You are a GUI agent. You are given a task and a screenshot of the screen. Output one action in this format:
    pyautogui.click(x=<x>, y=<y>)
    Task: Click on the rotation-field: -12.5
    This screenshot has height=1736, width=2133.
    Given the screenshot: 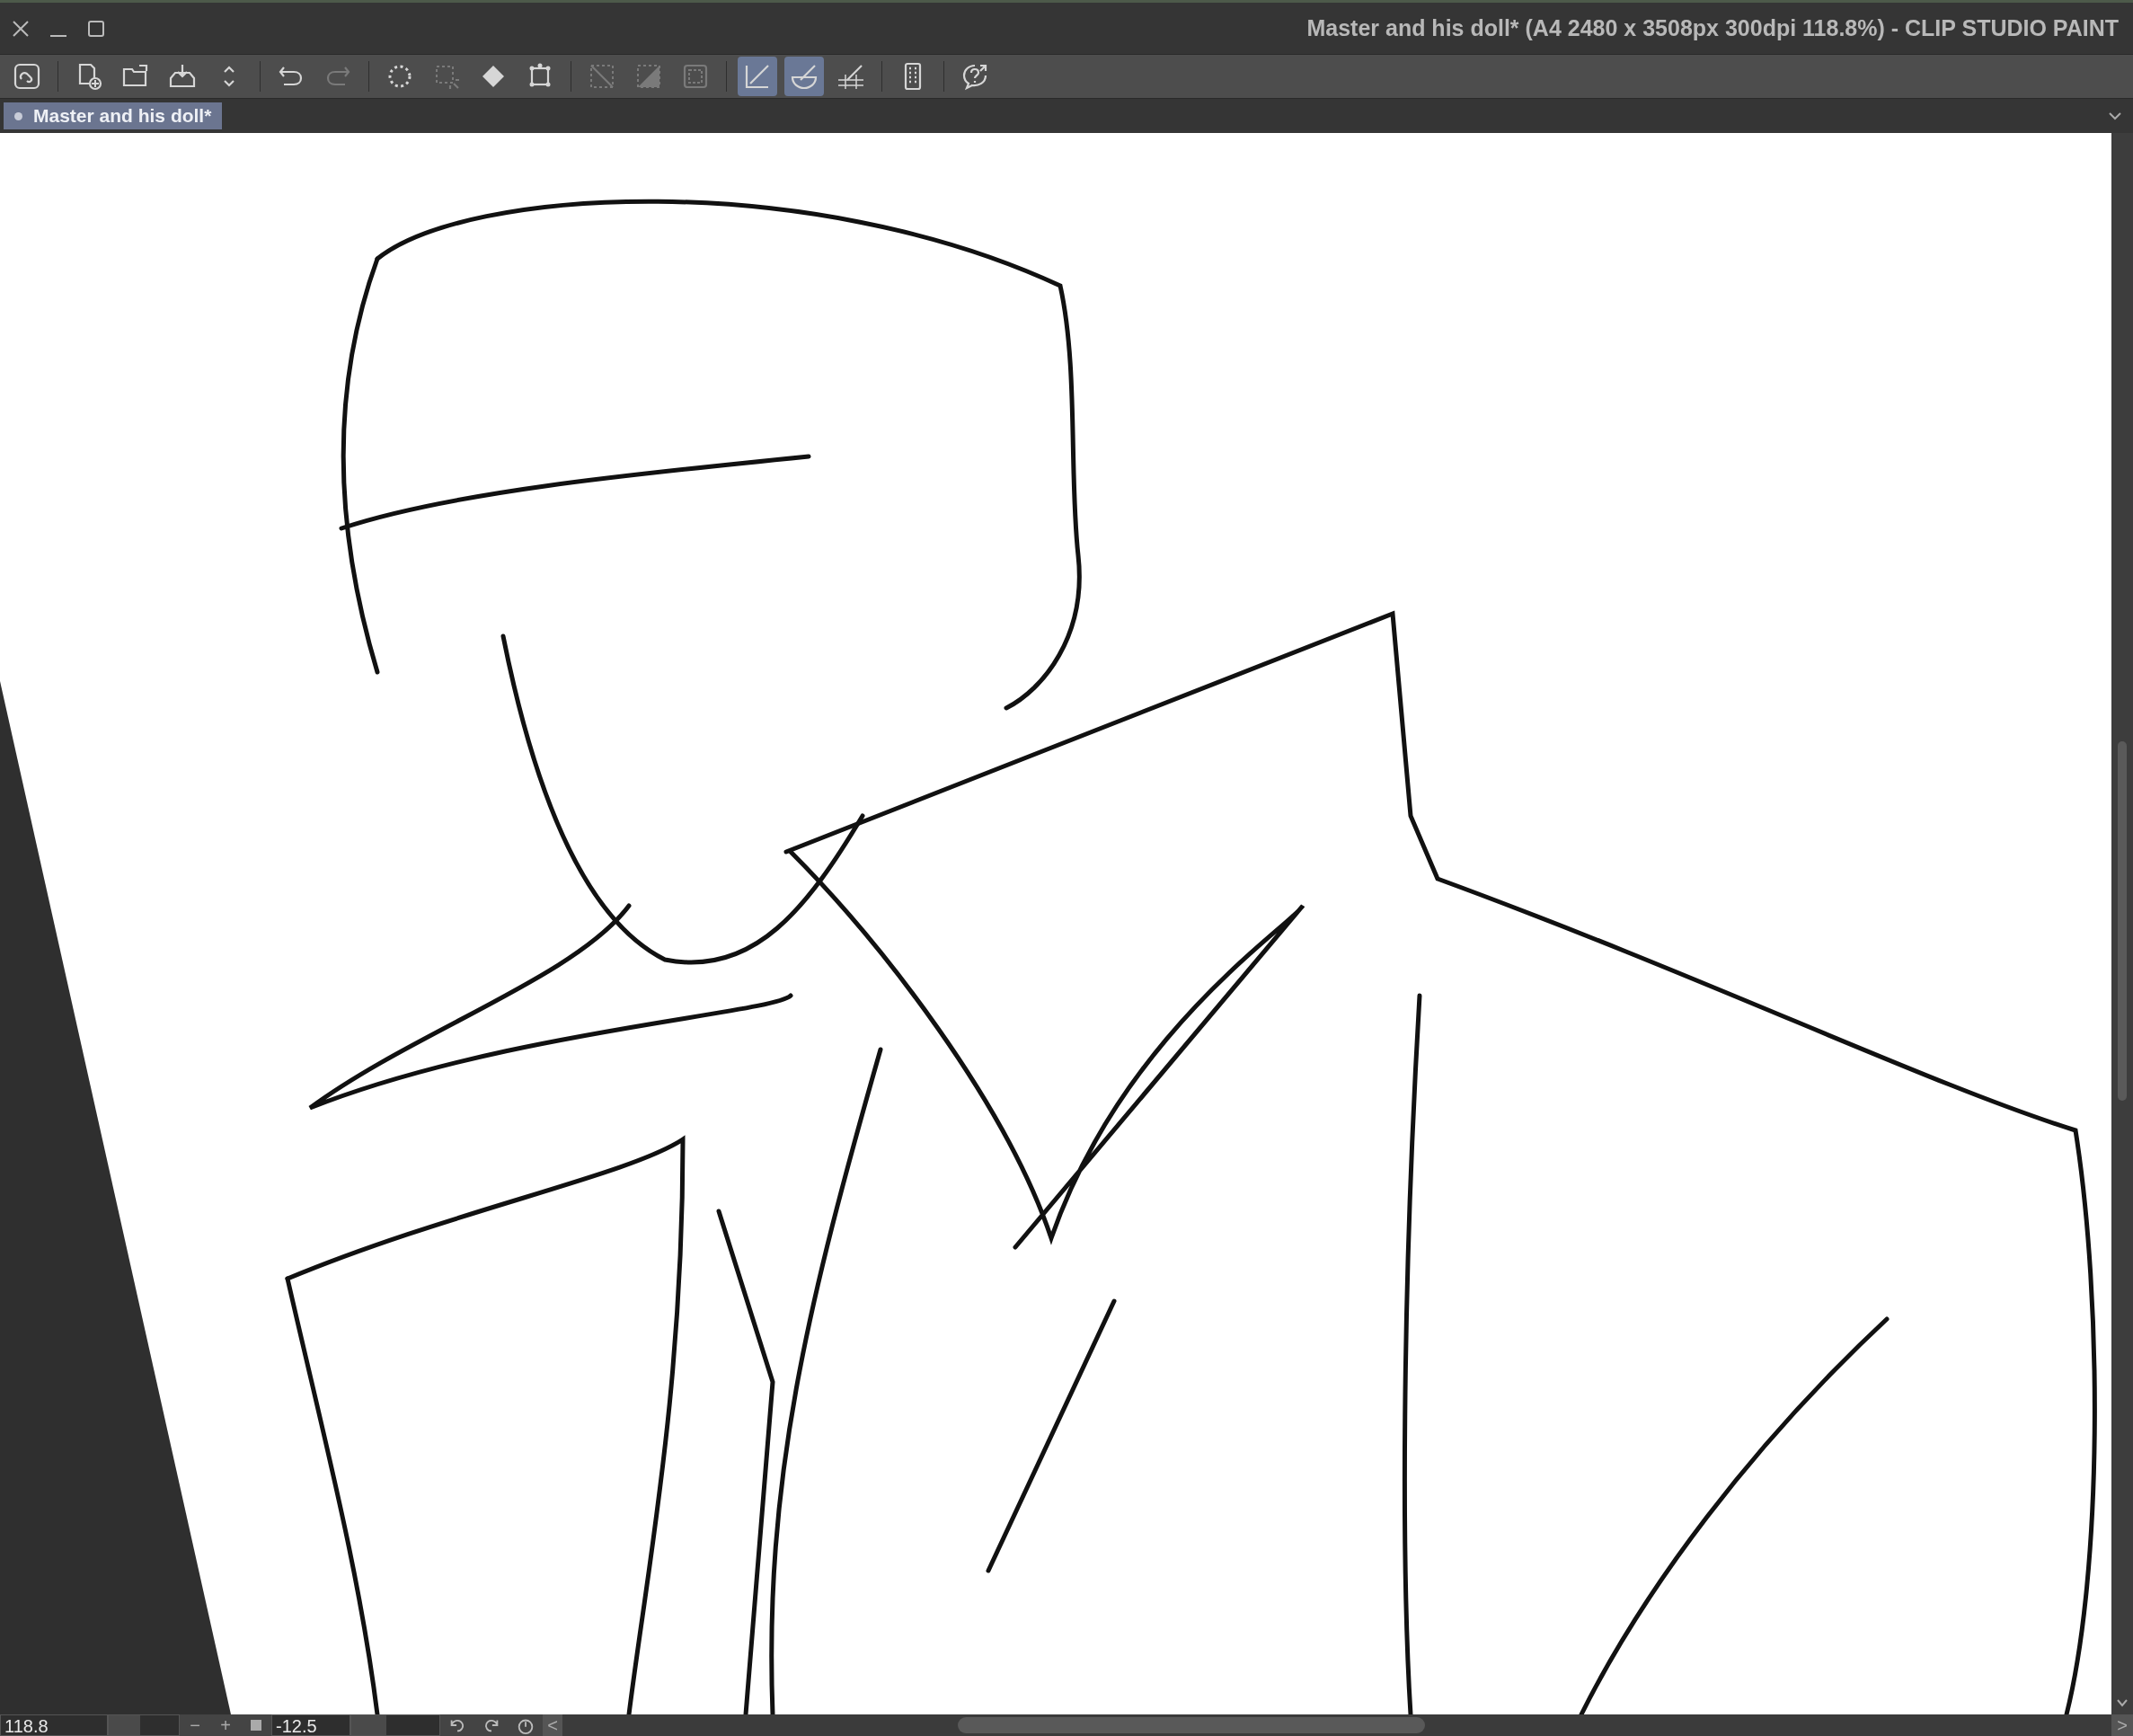 What is the action you would take?
    pyautogui.click(x=310, y=1725)
    